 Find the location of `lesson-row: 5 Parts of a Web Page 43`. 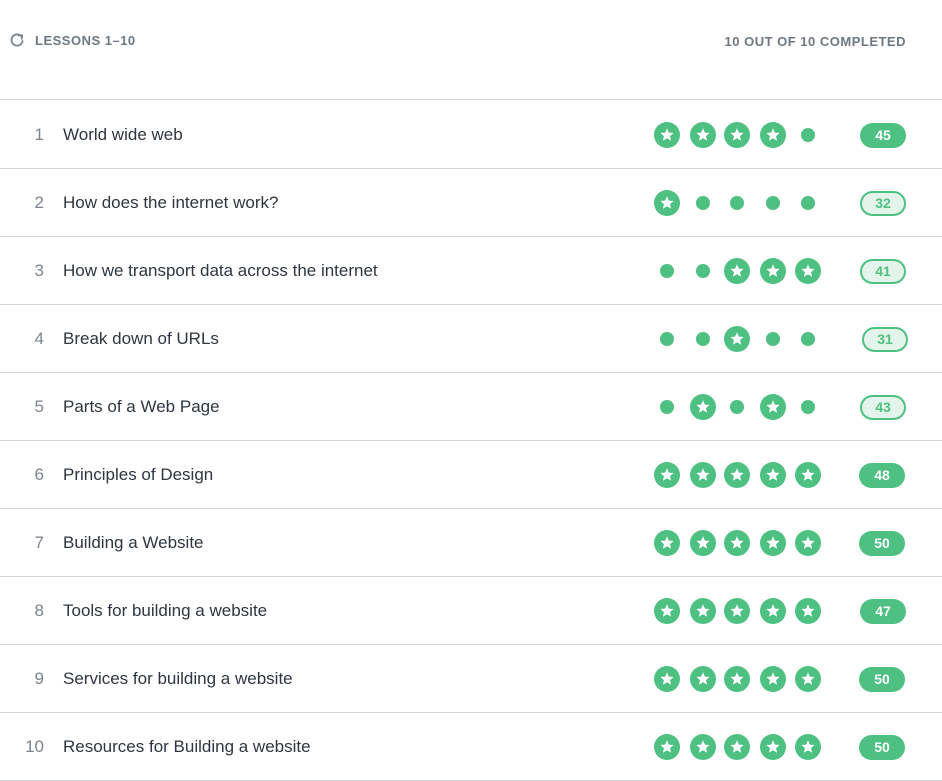

lesson-row: 5 Parts of a Web Page 43 is located at coordinates (471, 407).